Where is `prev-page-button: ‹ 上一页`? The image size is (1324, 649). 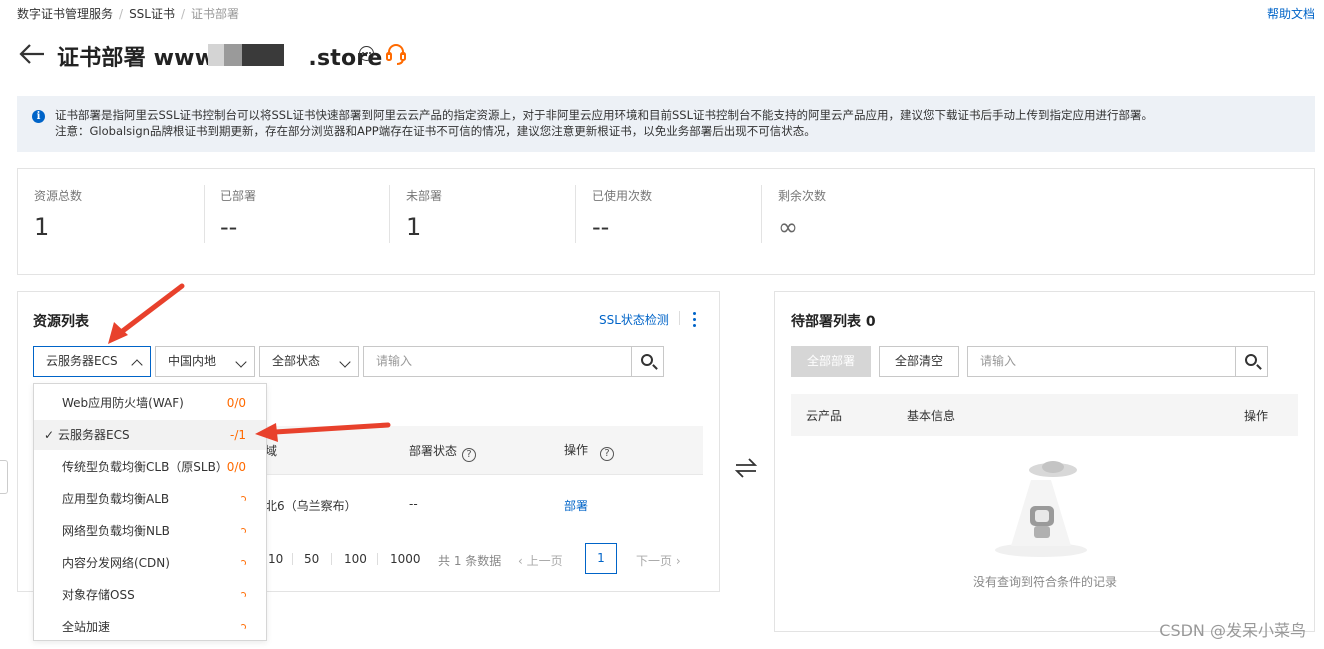 prev-page-button: ‹ 上一页 is located at coordinates (540, 560).